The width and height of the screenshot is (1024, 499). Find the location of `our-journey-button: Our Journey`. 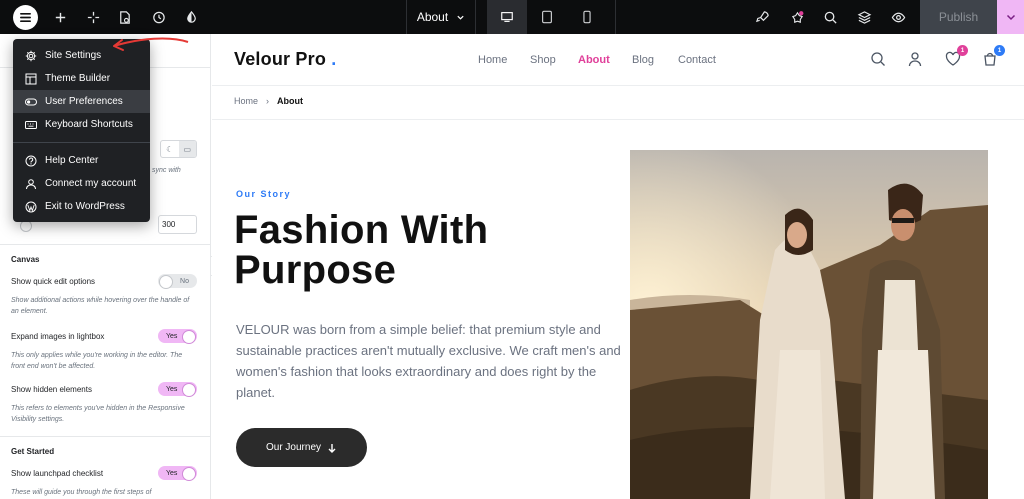

our-journey-button: Our Journey is located at coordinates (301, 447).